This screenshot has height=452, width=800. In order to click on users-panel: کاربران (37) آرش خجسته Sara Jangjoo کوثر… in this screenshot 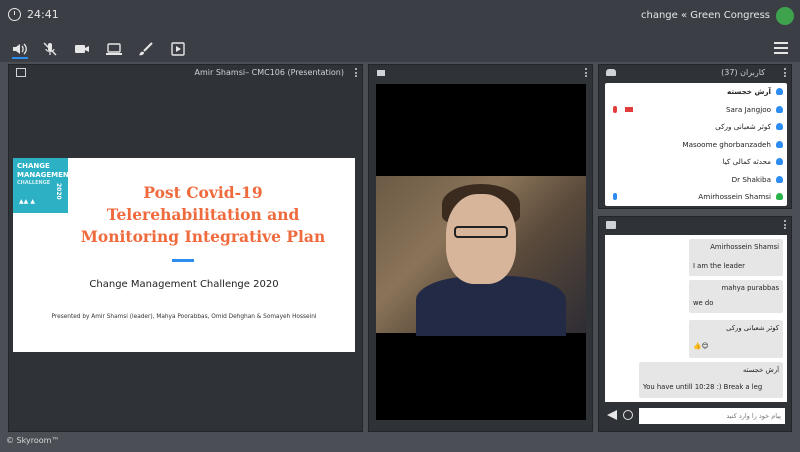, I will do `click(695, 136)`.